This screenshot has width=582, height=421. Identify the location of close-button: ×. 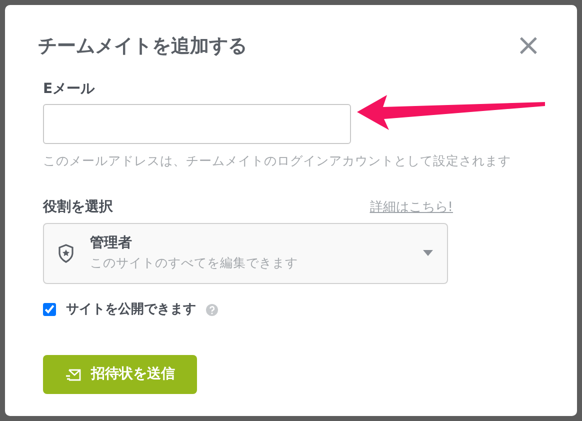
(528, 46).